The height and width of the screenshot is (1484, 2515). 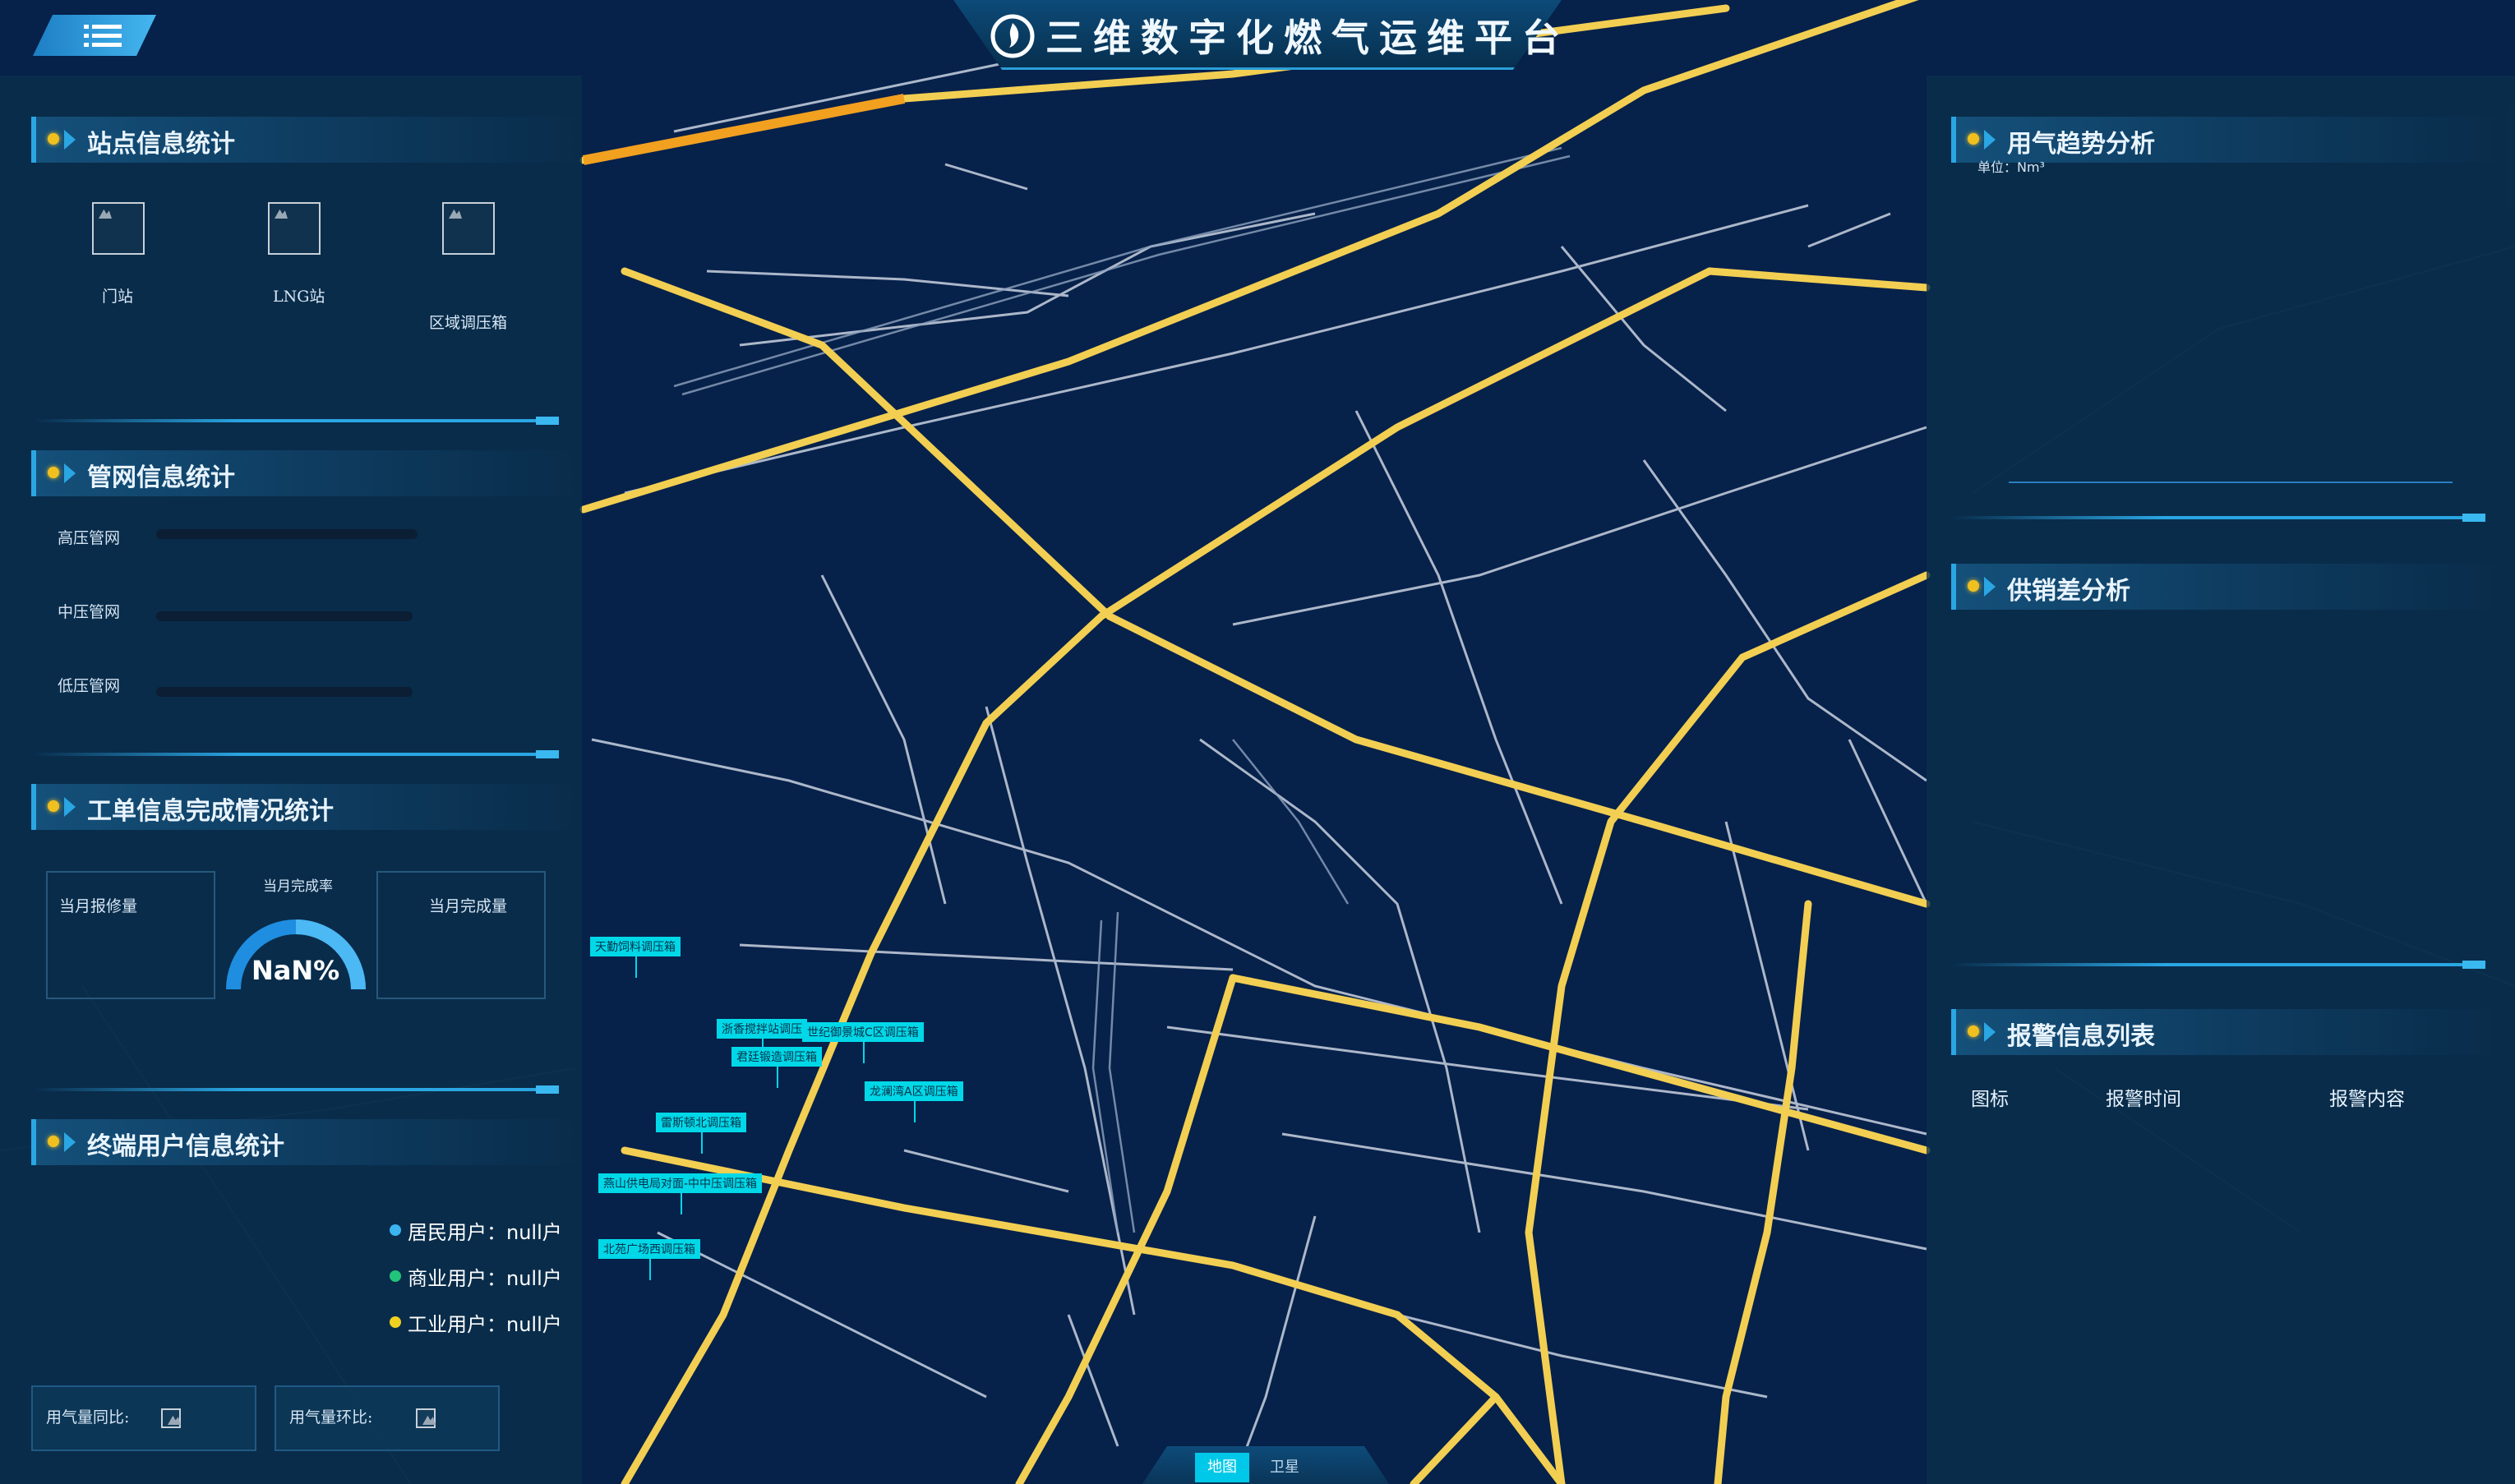 What do you see at coordinates (635, 958) in the screenshot?
I see `map-marker-label: 天勤饲料调压箱` at bounding box center [635, 958].